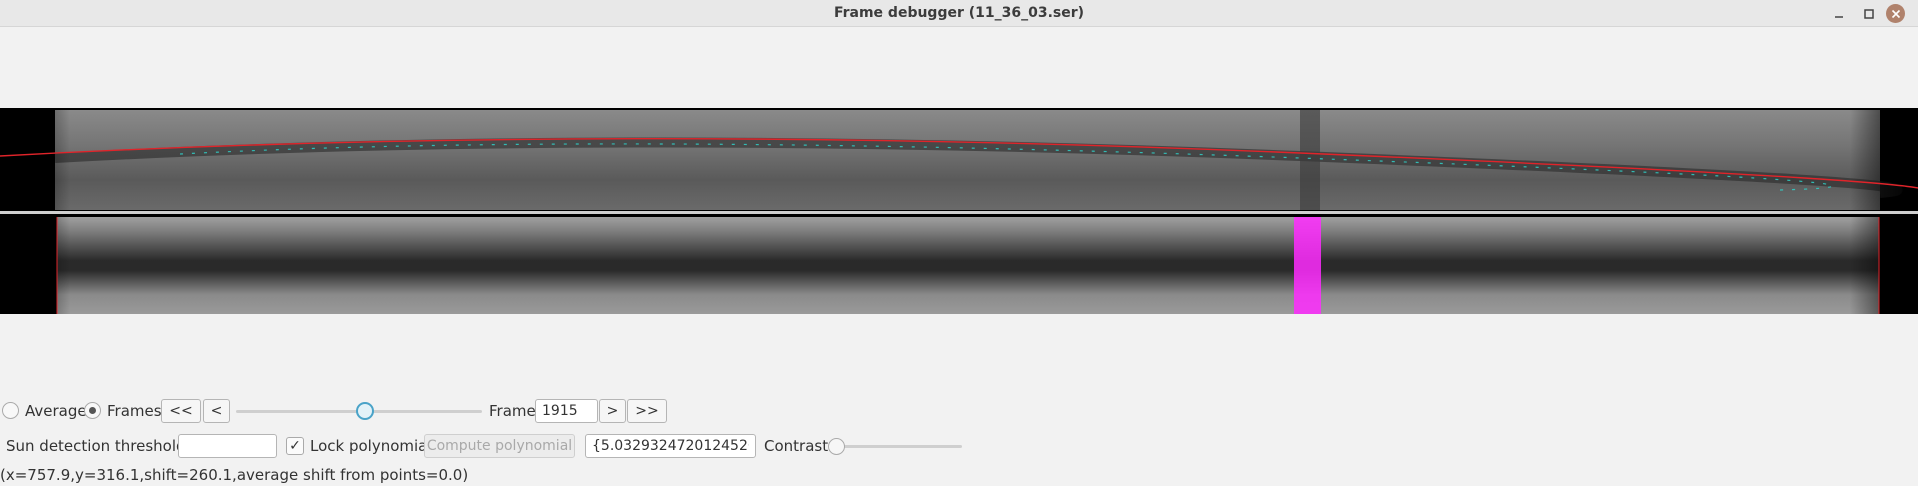  I want to click on title-bar: Frame debugger (11_36_03.ser), so click(959, 13).